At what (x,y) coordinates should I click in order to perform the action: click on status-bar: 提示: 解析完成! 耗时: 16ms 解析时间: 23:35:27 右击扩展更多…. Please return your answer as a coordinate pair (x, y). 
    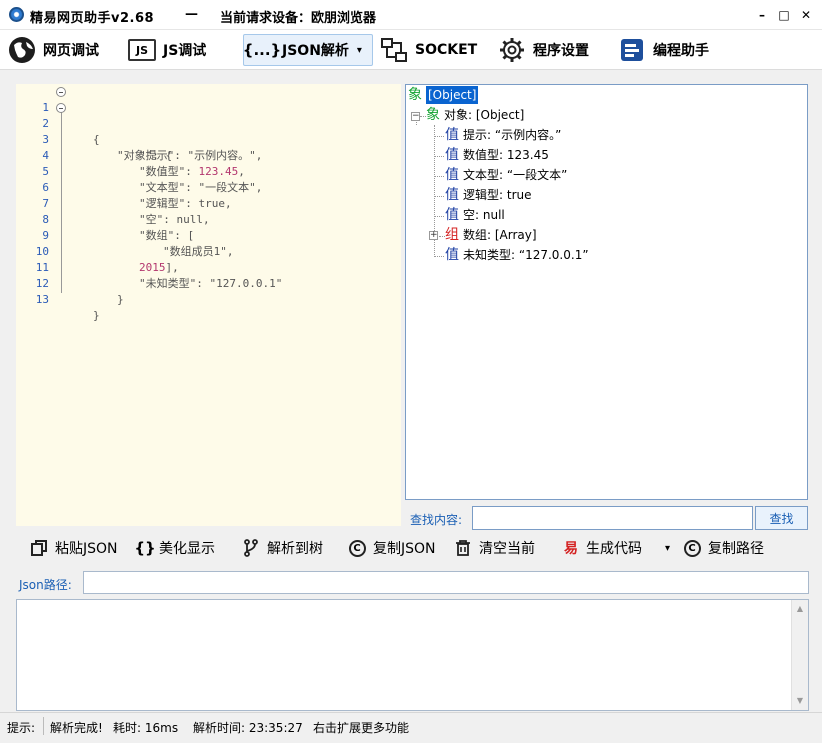
    Looking at the image, I should click on (411, 727).